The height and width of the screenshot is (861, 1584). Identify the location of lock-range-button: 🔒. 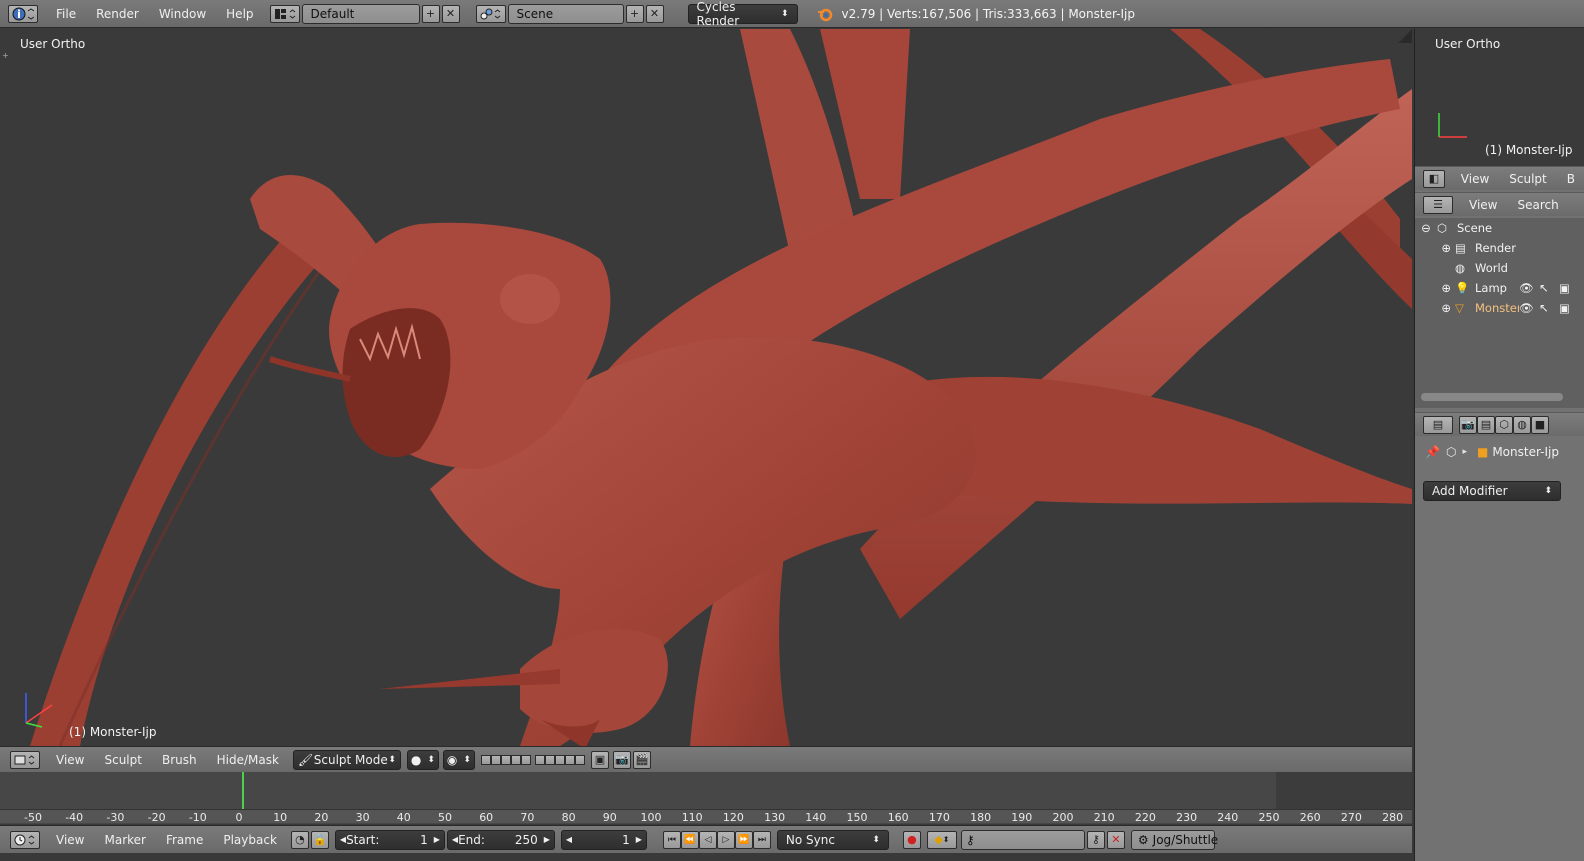
(319, 839).